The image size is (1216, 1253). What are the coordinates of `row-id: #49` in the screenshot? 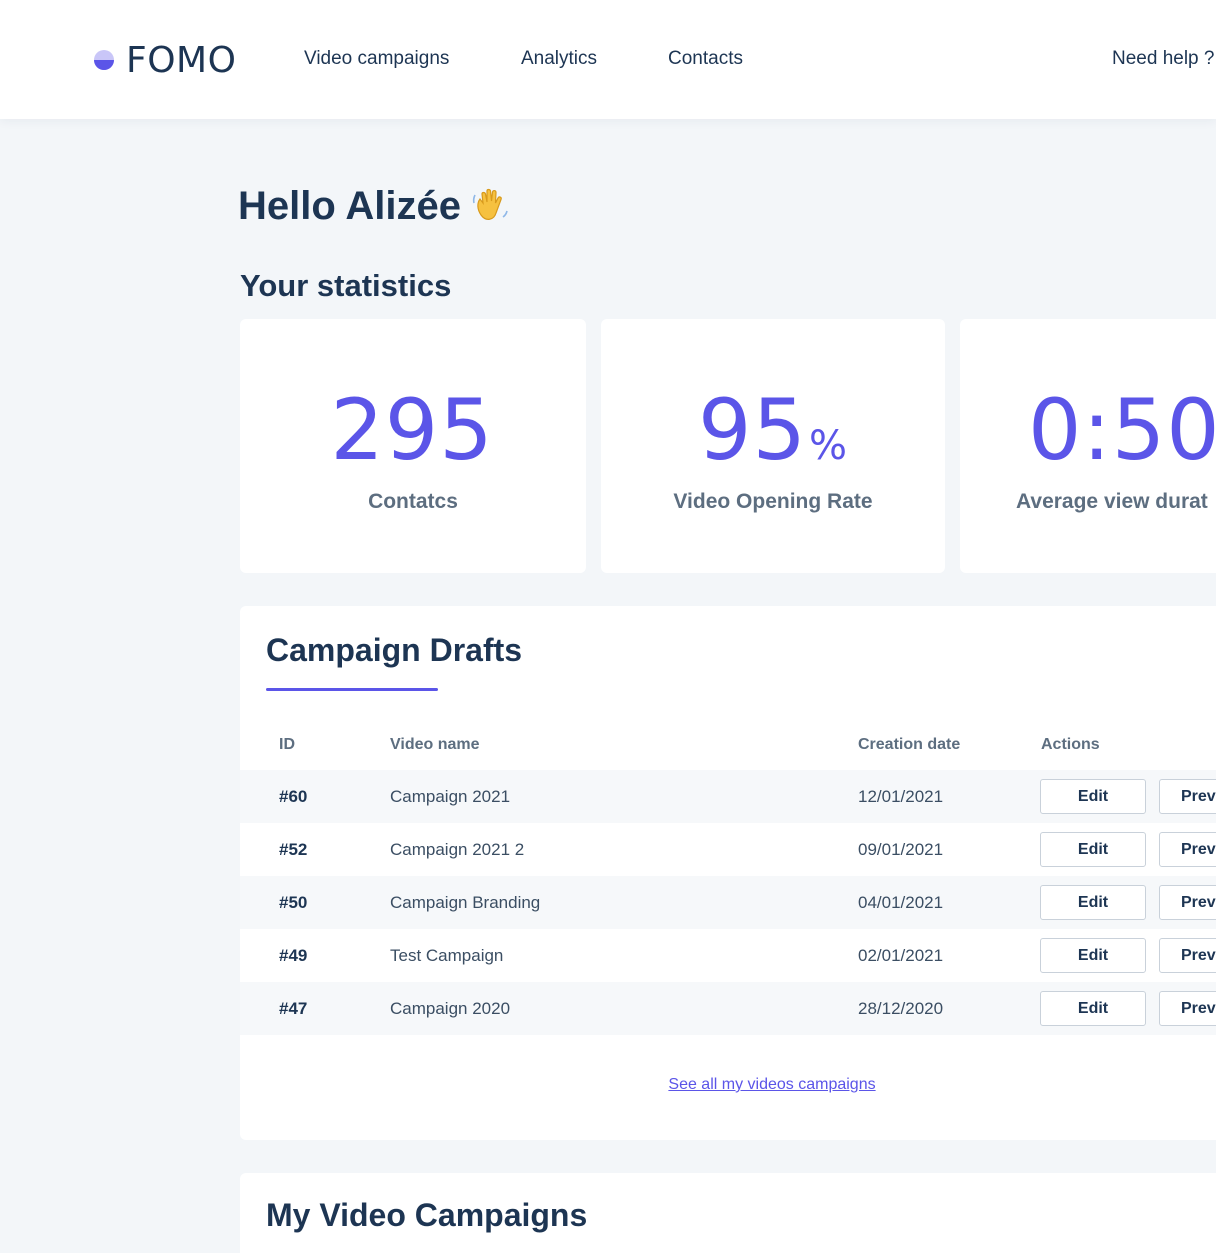 It's located at (293, 955).